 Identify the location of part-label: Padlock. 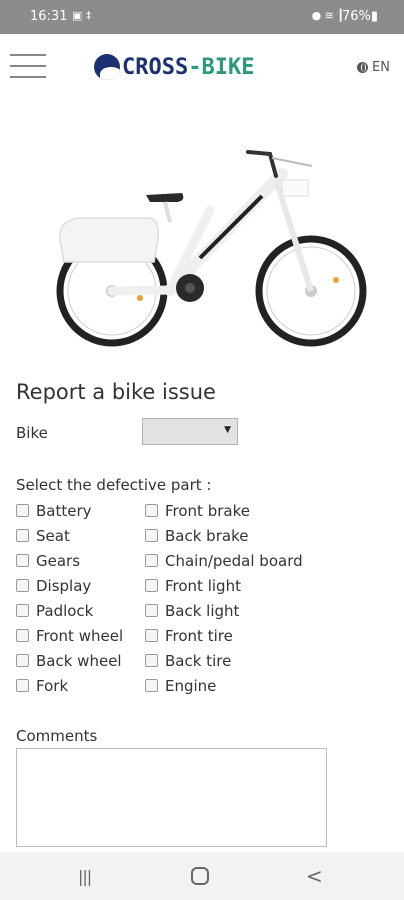
(65, 610).